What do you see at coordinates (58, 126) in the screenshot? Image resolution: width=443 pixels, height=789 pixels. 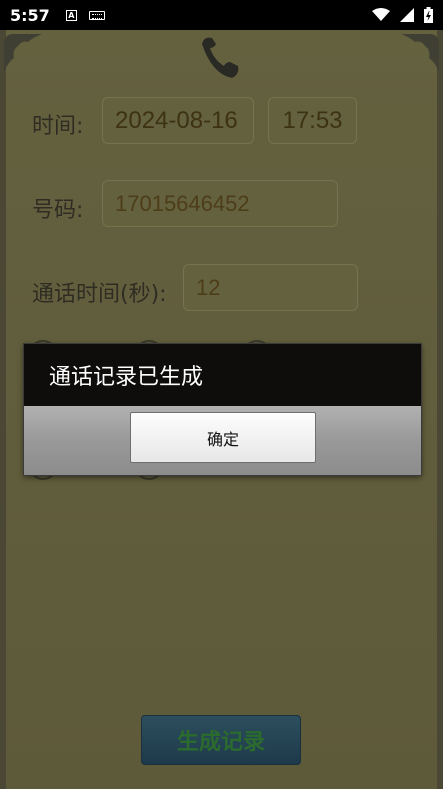 I see `time-label: 时间:` at bounding box center [58, 126].